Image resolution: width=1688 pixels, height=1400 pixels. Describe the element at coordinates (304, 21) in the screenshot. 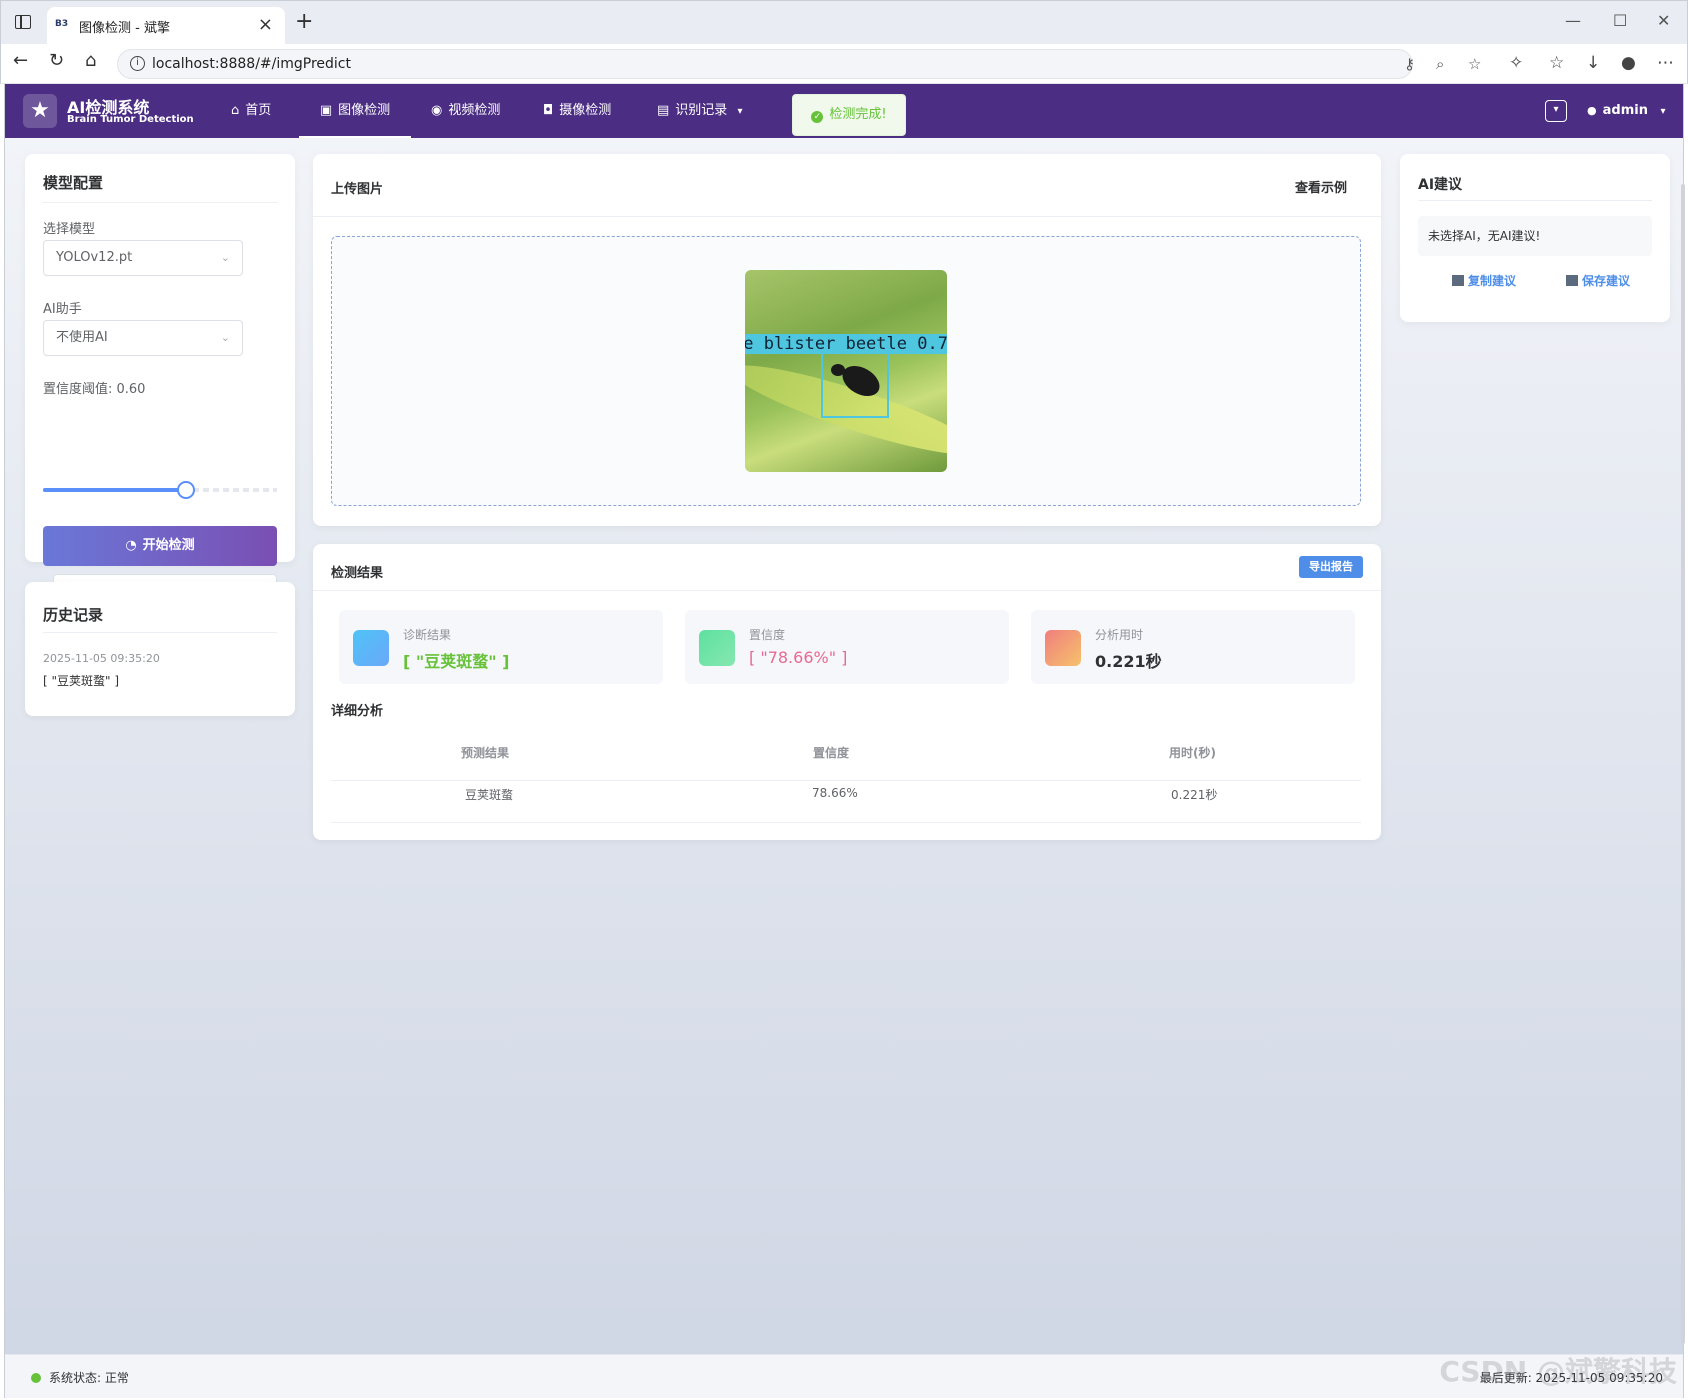

I see `new-tab-icon: +` at that location.